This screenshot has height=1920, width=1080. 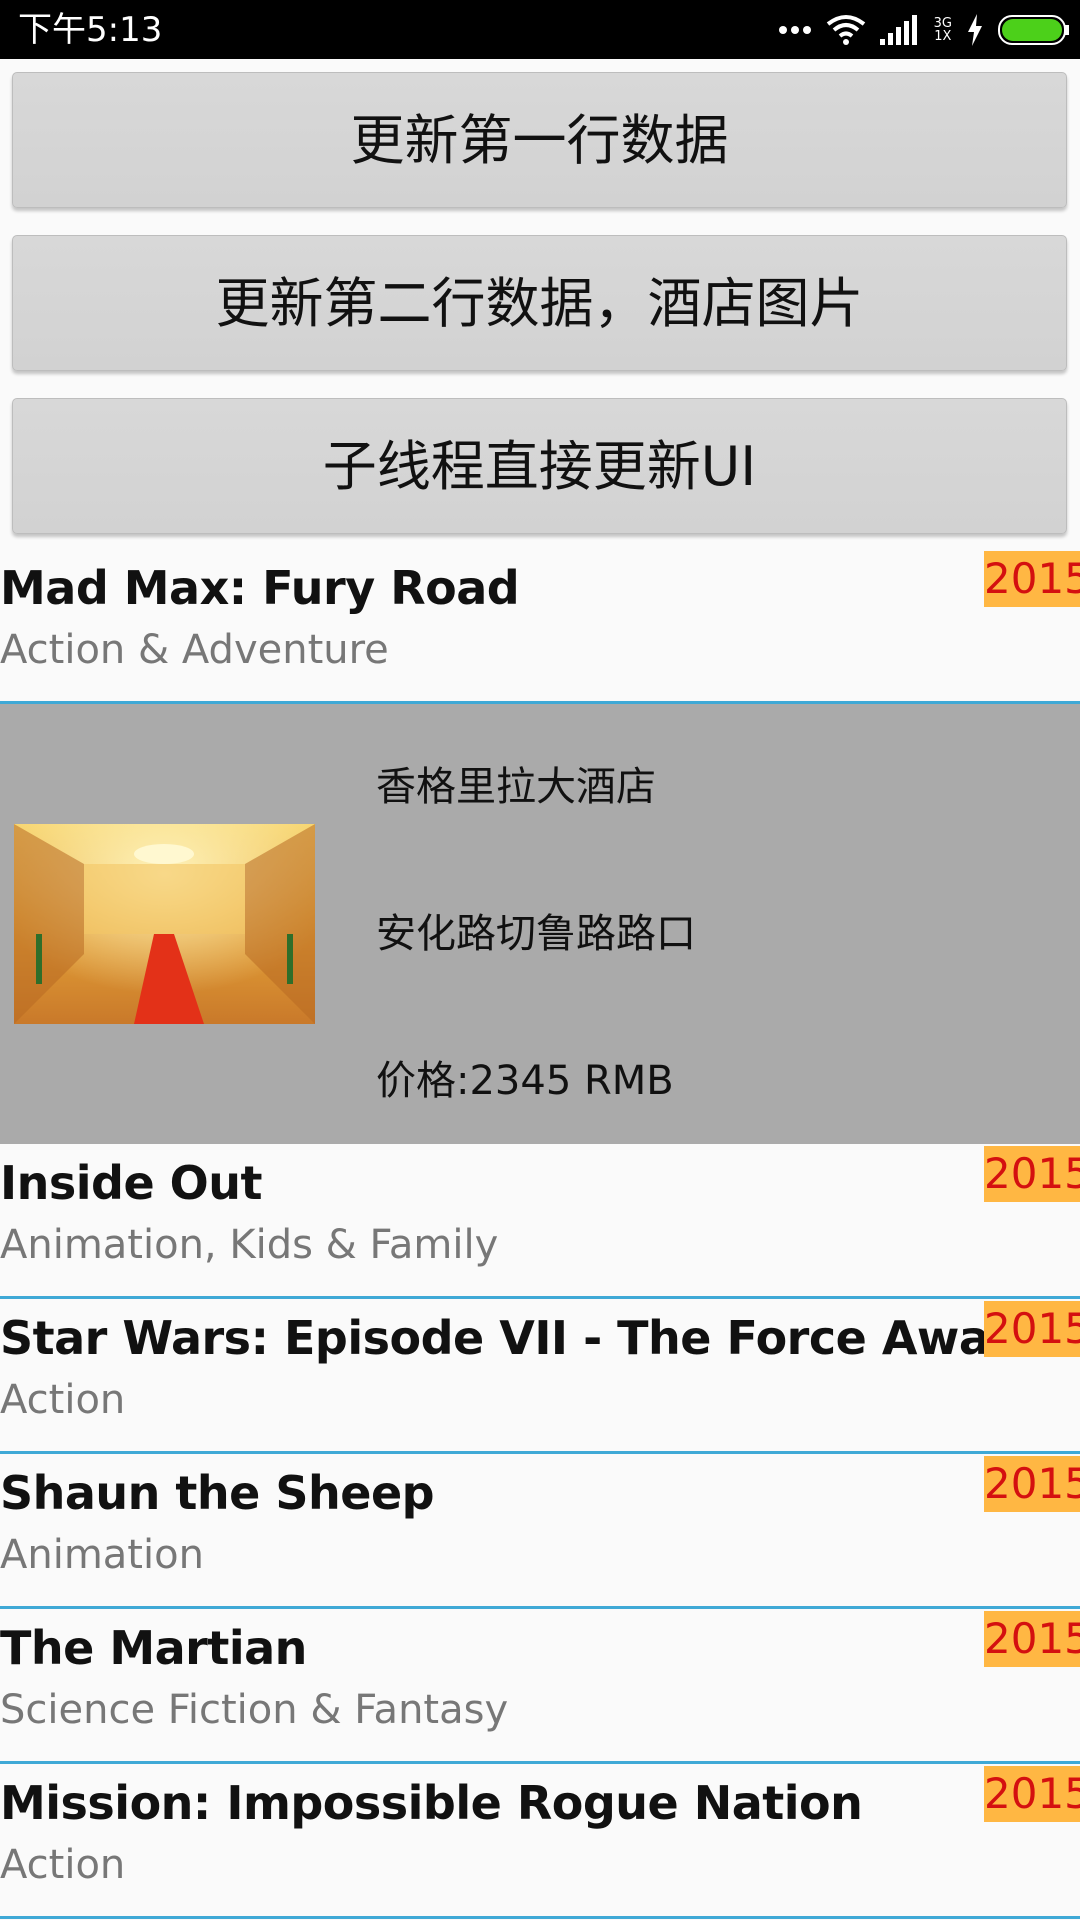 What do you see at coordinates (540, 1532) in the screenshot?
I see `list-item: Shaun the Sheep Animation 2015` at bounding box center [540, 1532].